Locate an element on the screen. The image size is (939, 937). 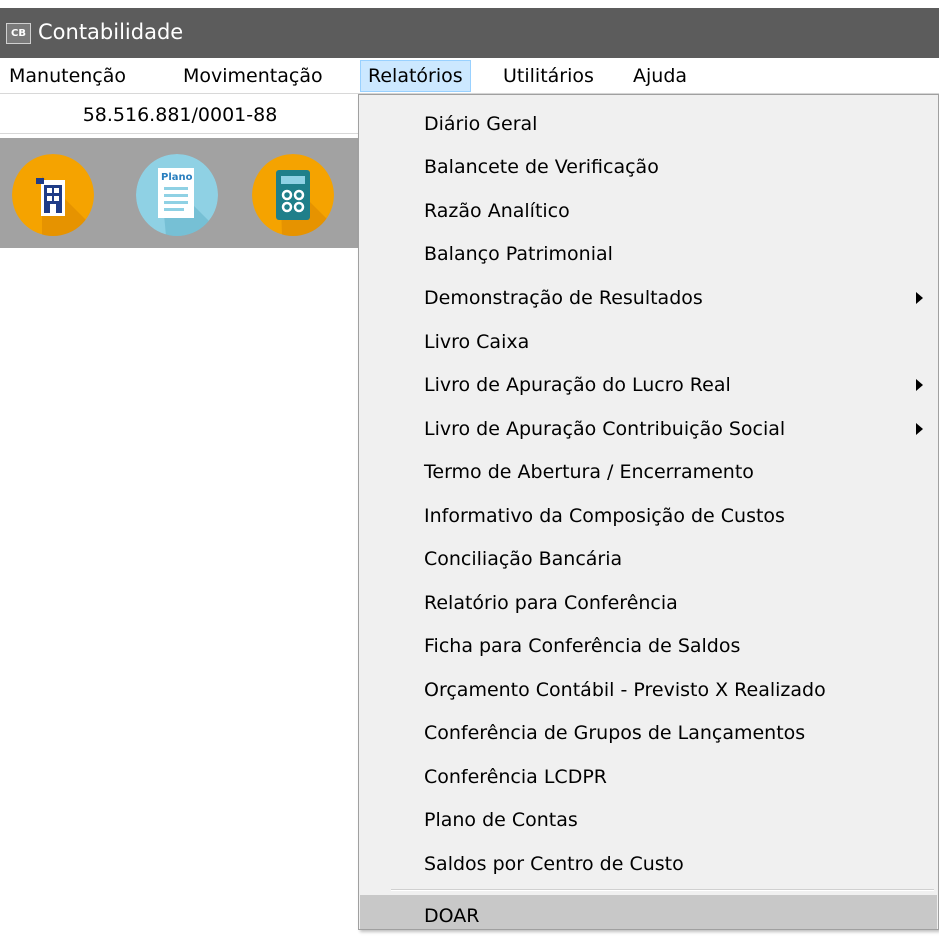
title-bar: CB Contabilidade is located at coordinates (469, 33).